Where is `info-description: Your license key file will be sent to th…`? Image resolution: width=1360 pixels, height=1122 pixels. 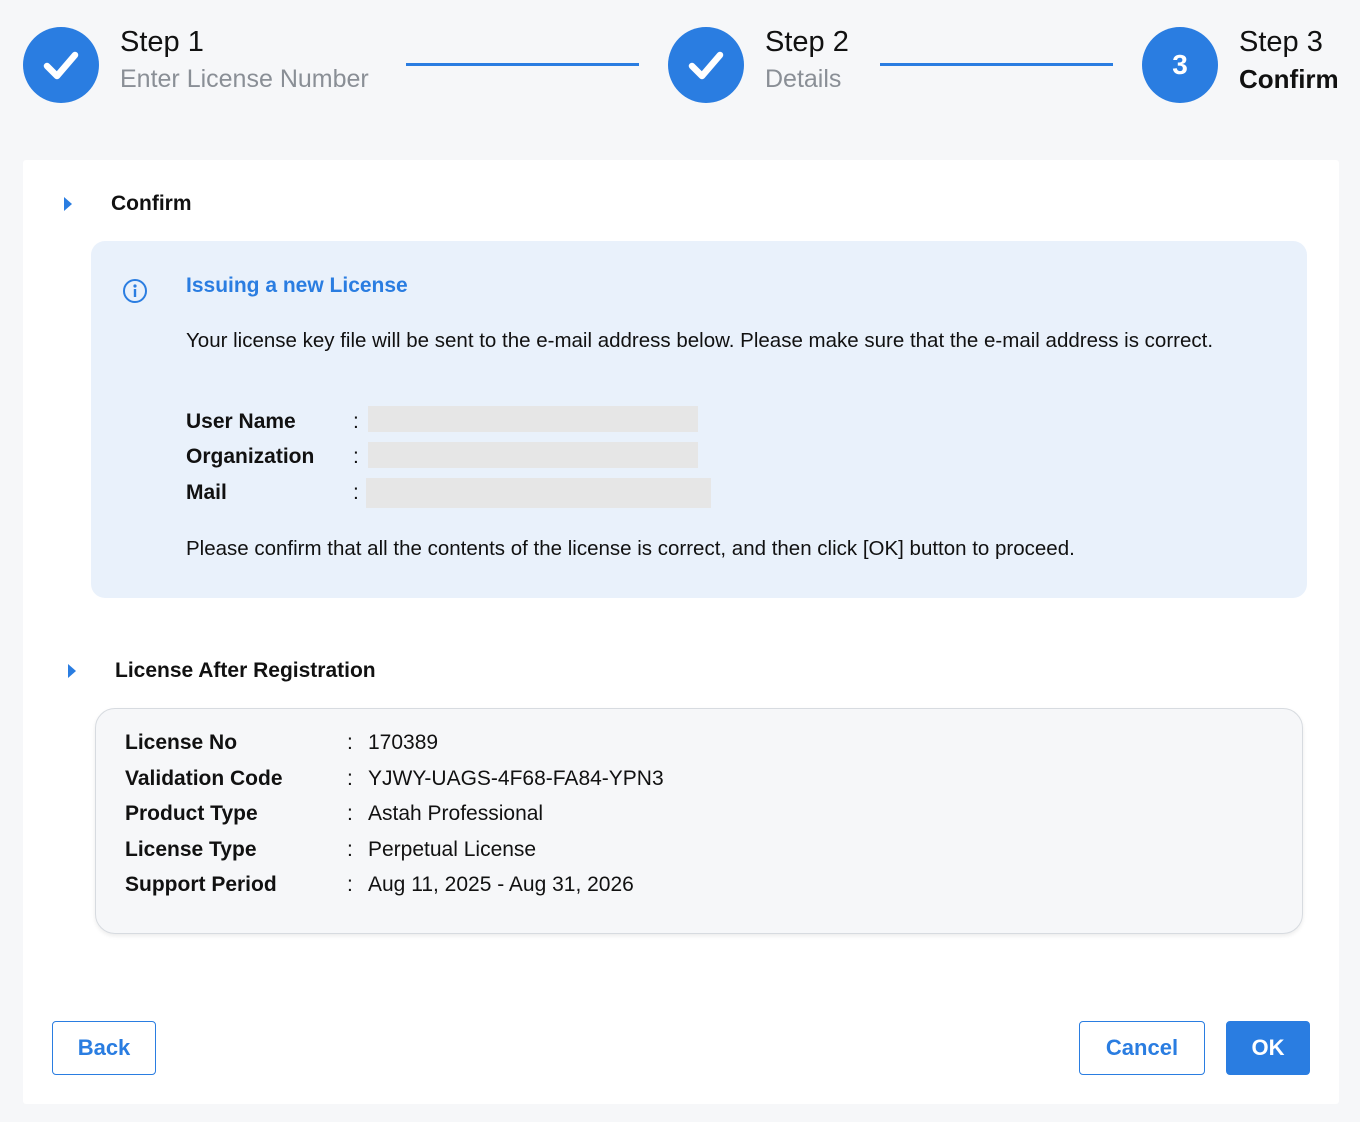
info-description: Your license key file will be sent to th… is located at coordinates (700, 340).